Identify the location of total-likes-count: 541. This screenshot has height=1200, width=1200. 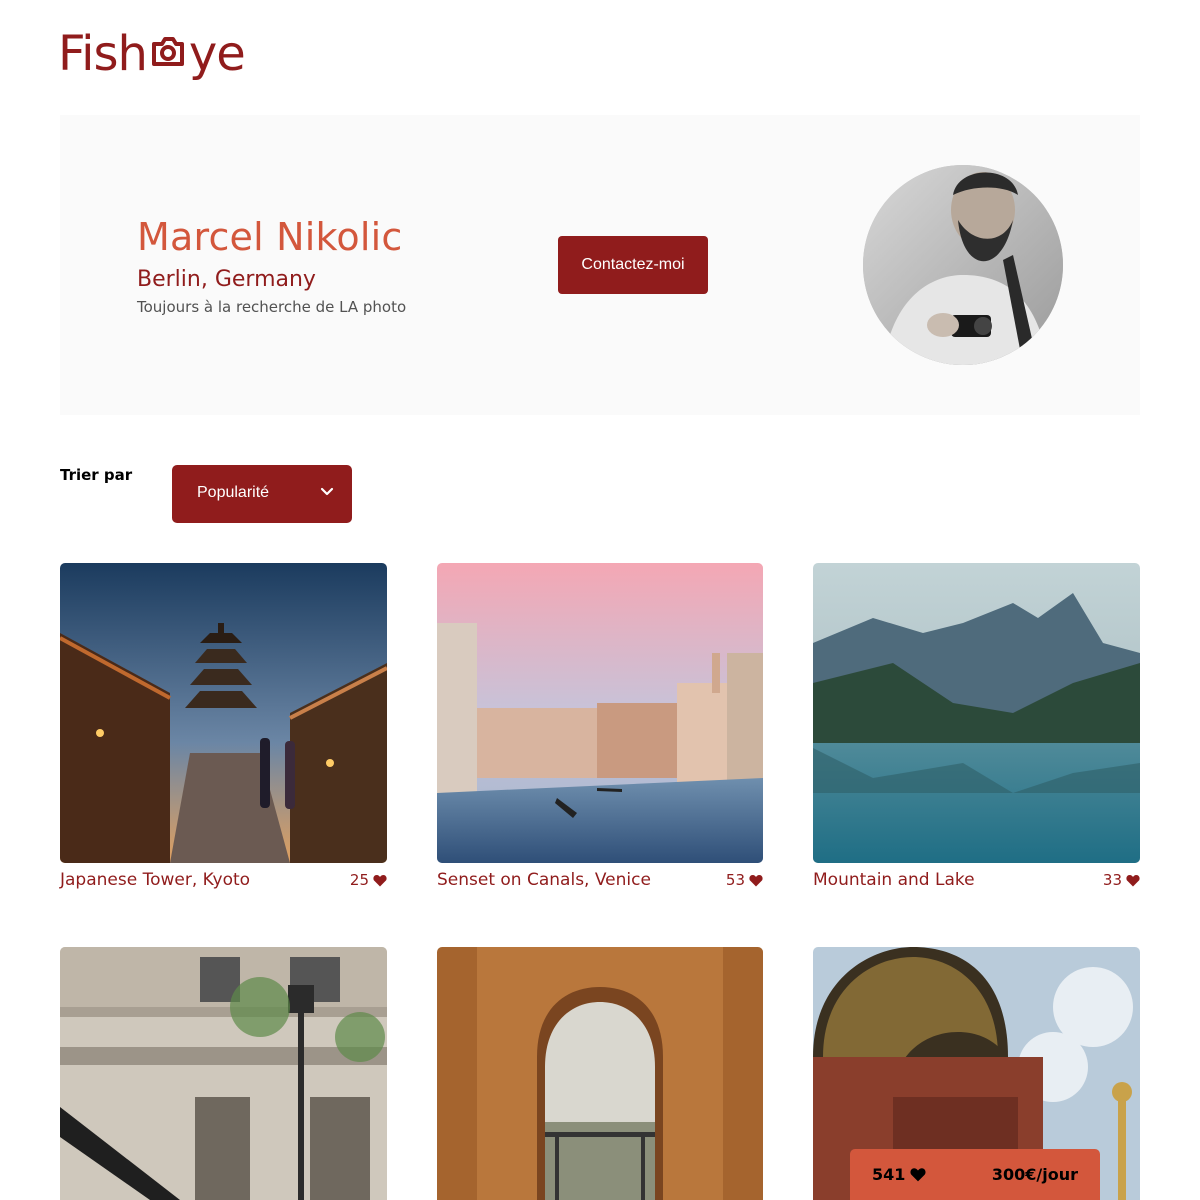
(889, 1174).